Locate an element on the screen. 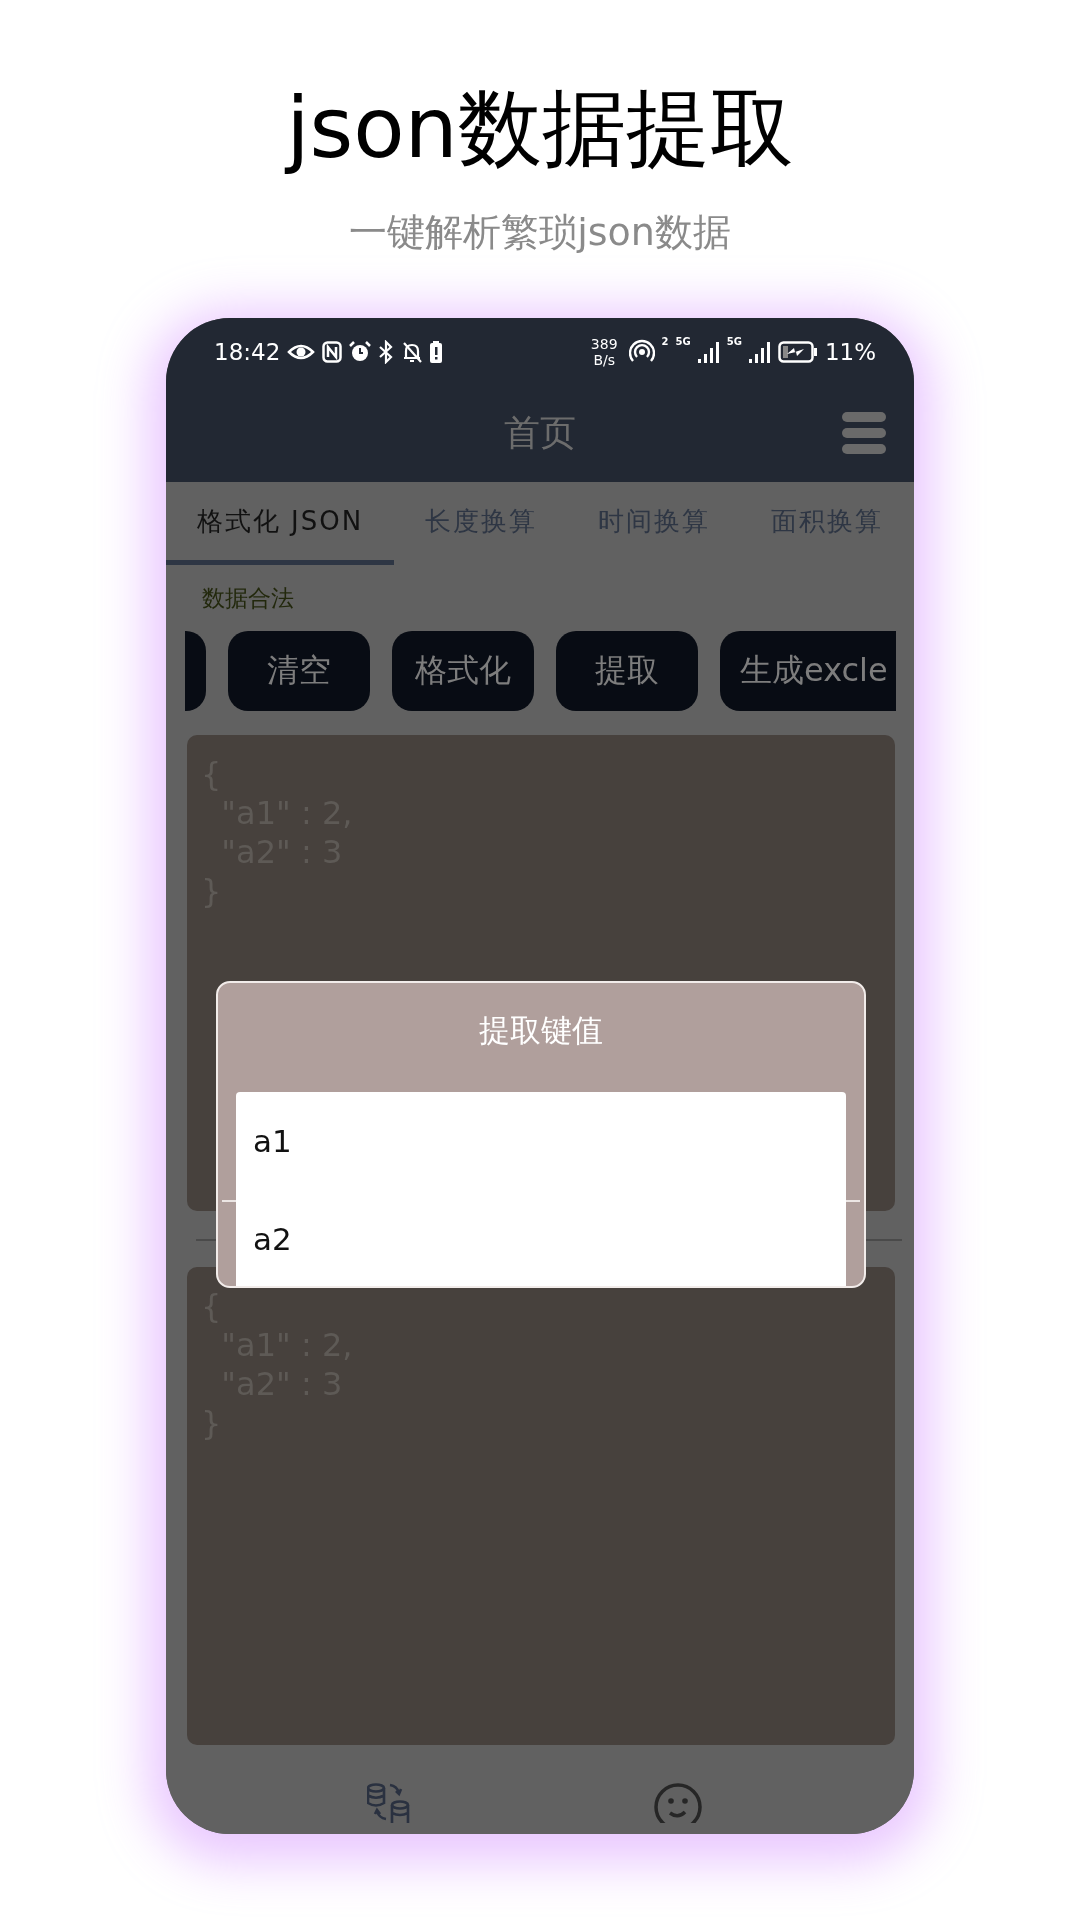  battery-percentage: 11% is located at coordinates (850, 351).